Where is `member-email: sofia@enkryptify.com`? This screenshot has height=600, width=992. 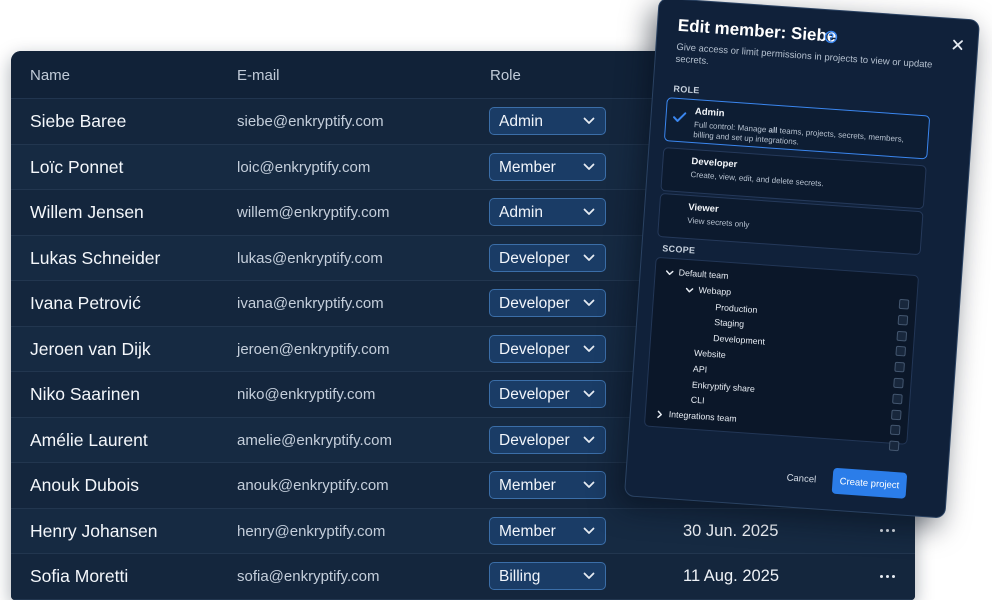
member-email: sofia@enkryptify.com is located at coordinates (308, 576).